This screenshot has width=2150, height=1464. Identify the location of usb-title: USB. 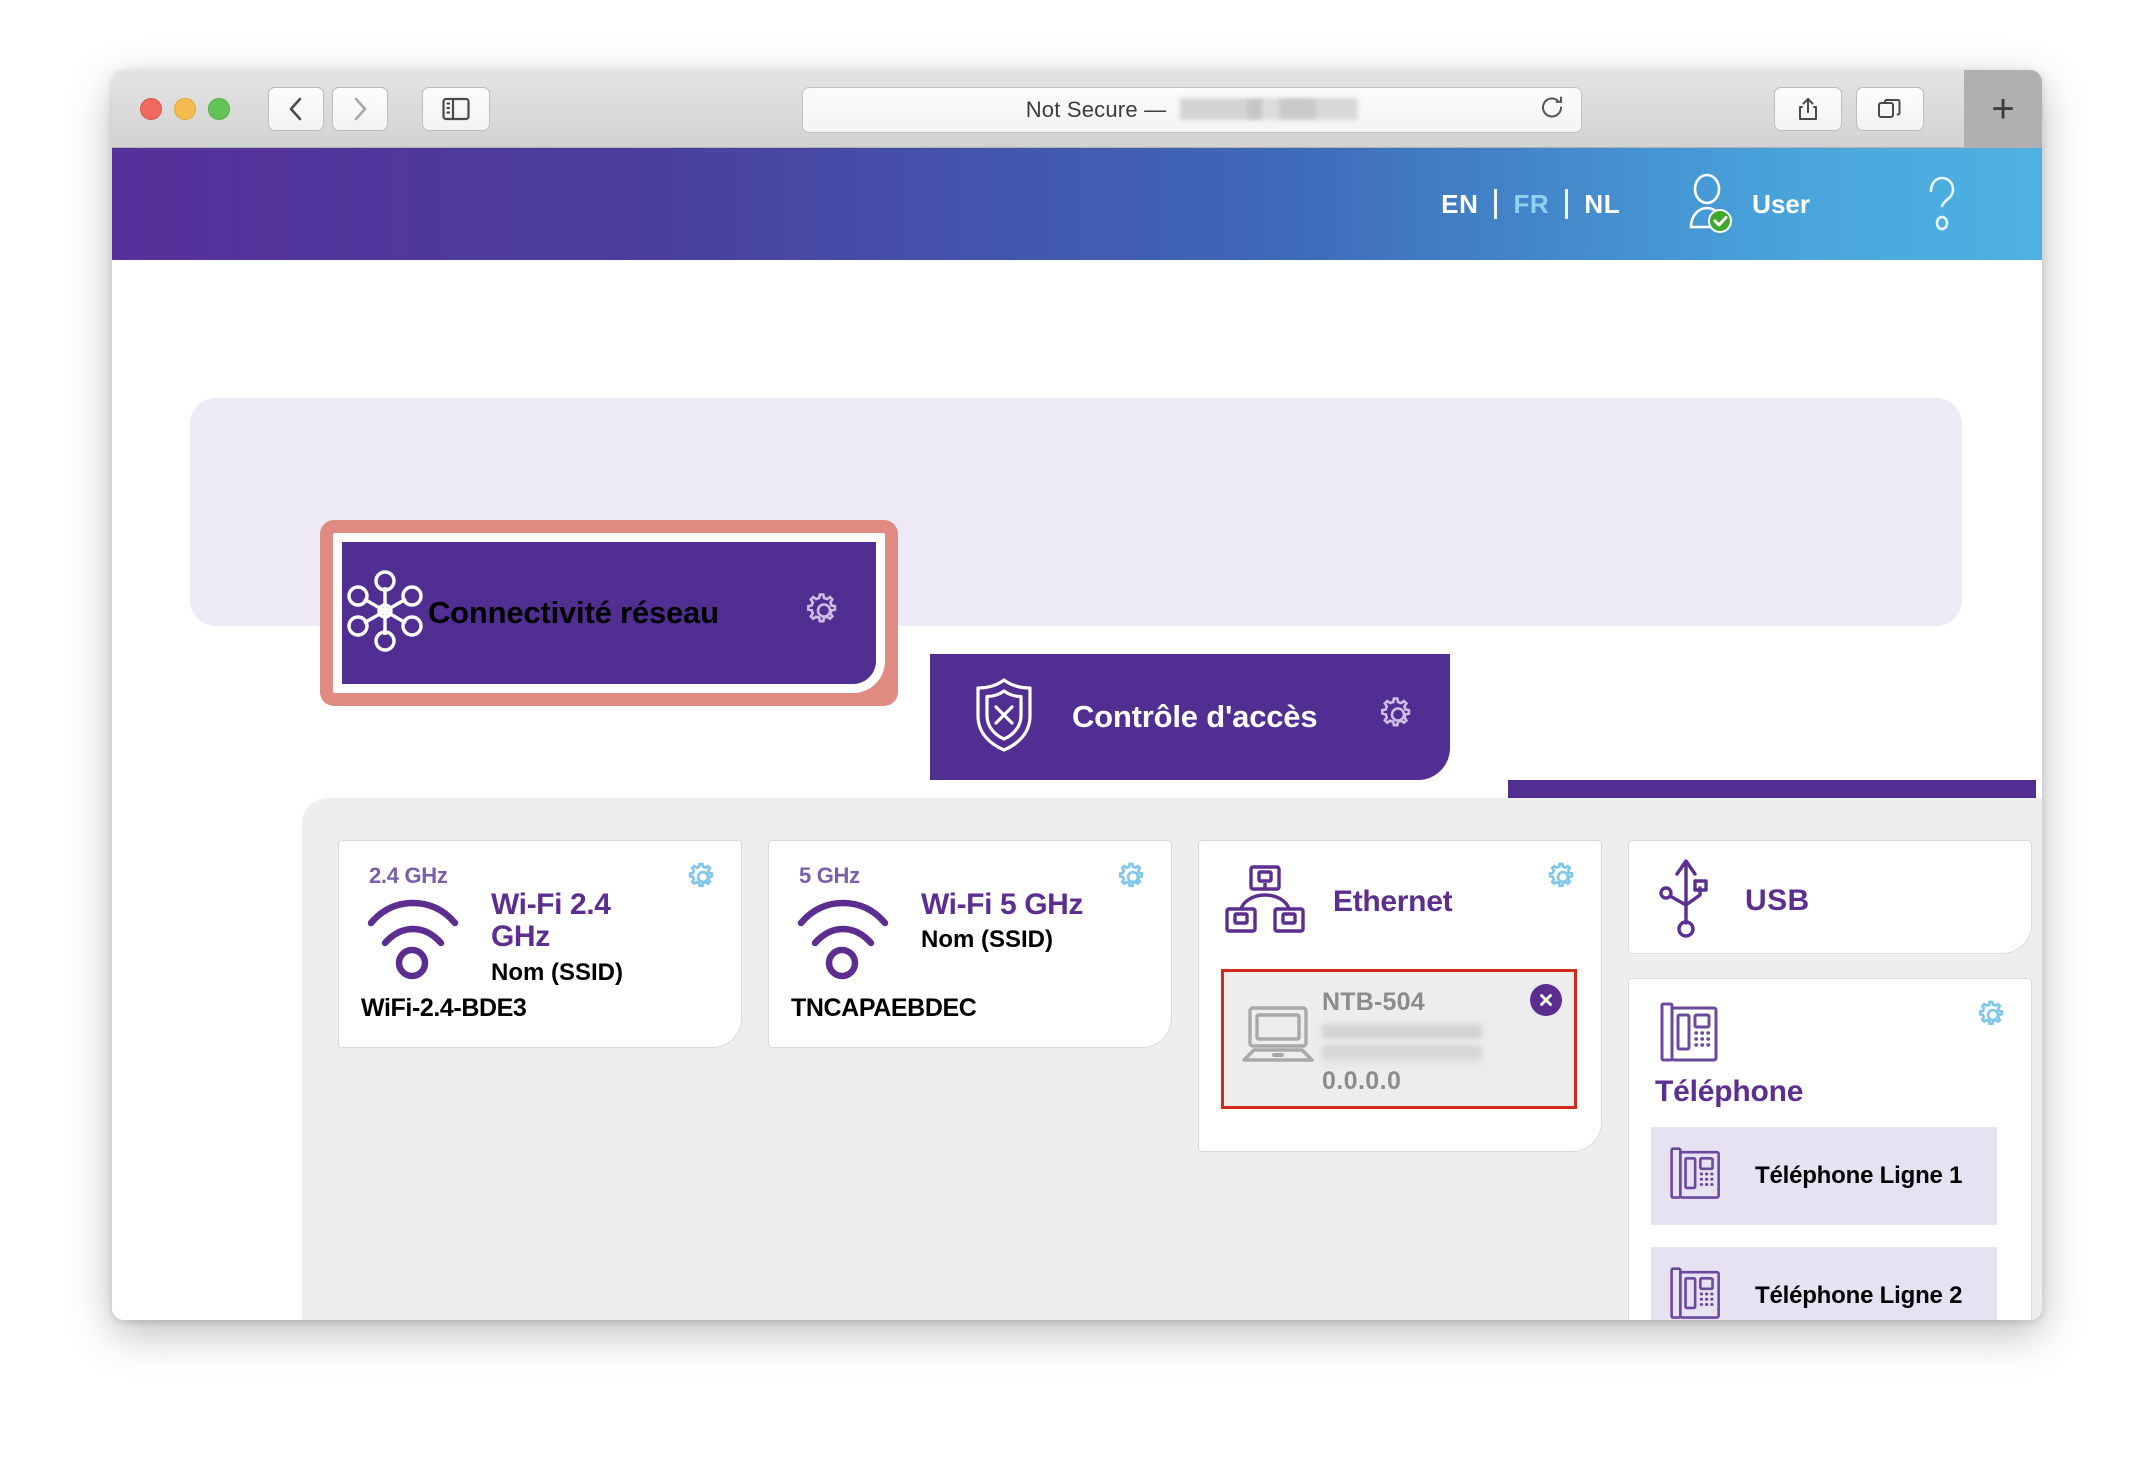
(1777, 900).